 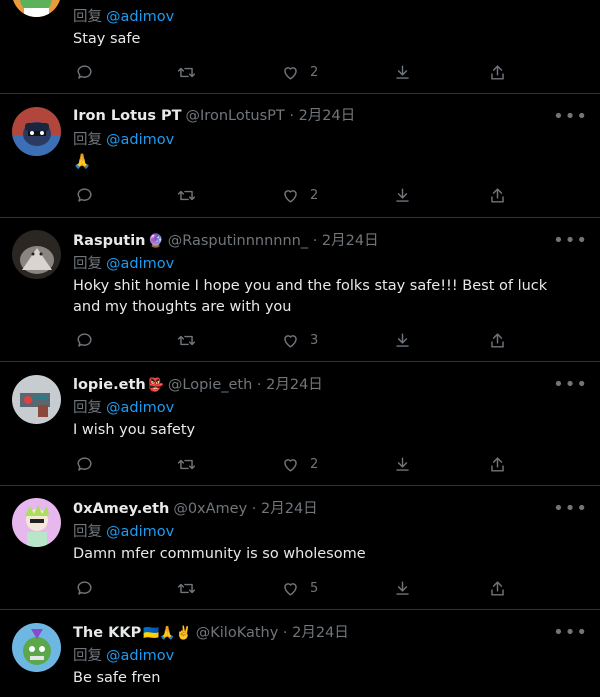 I want to click on like-count: 3, so click(x=314, y=340).